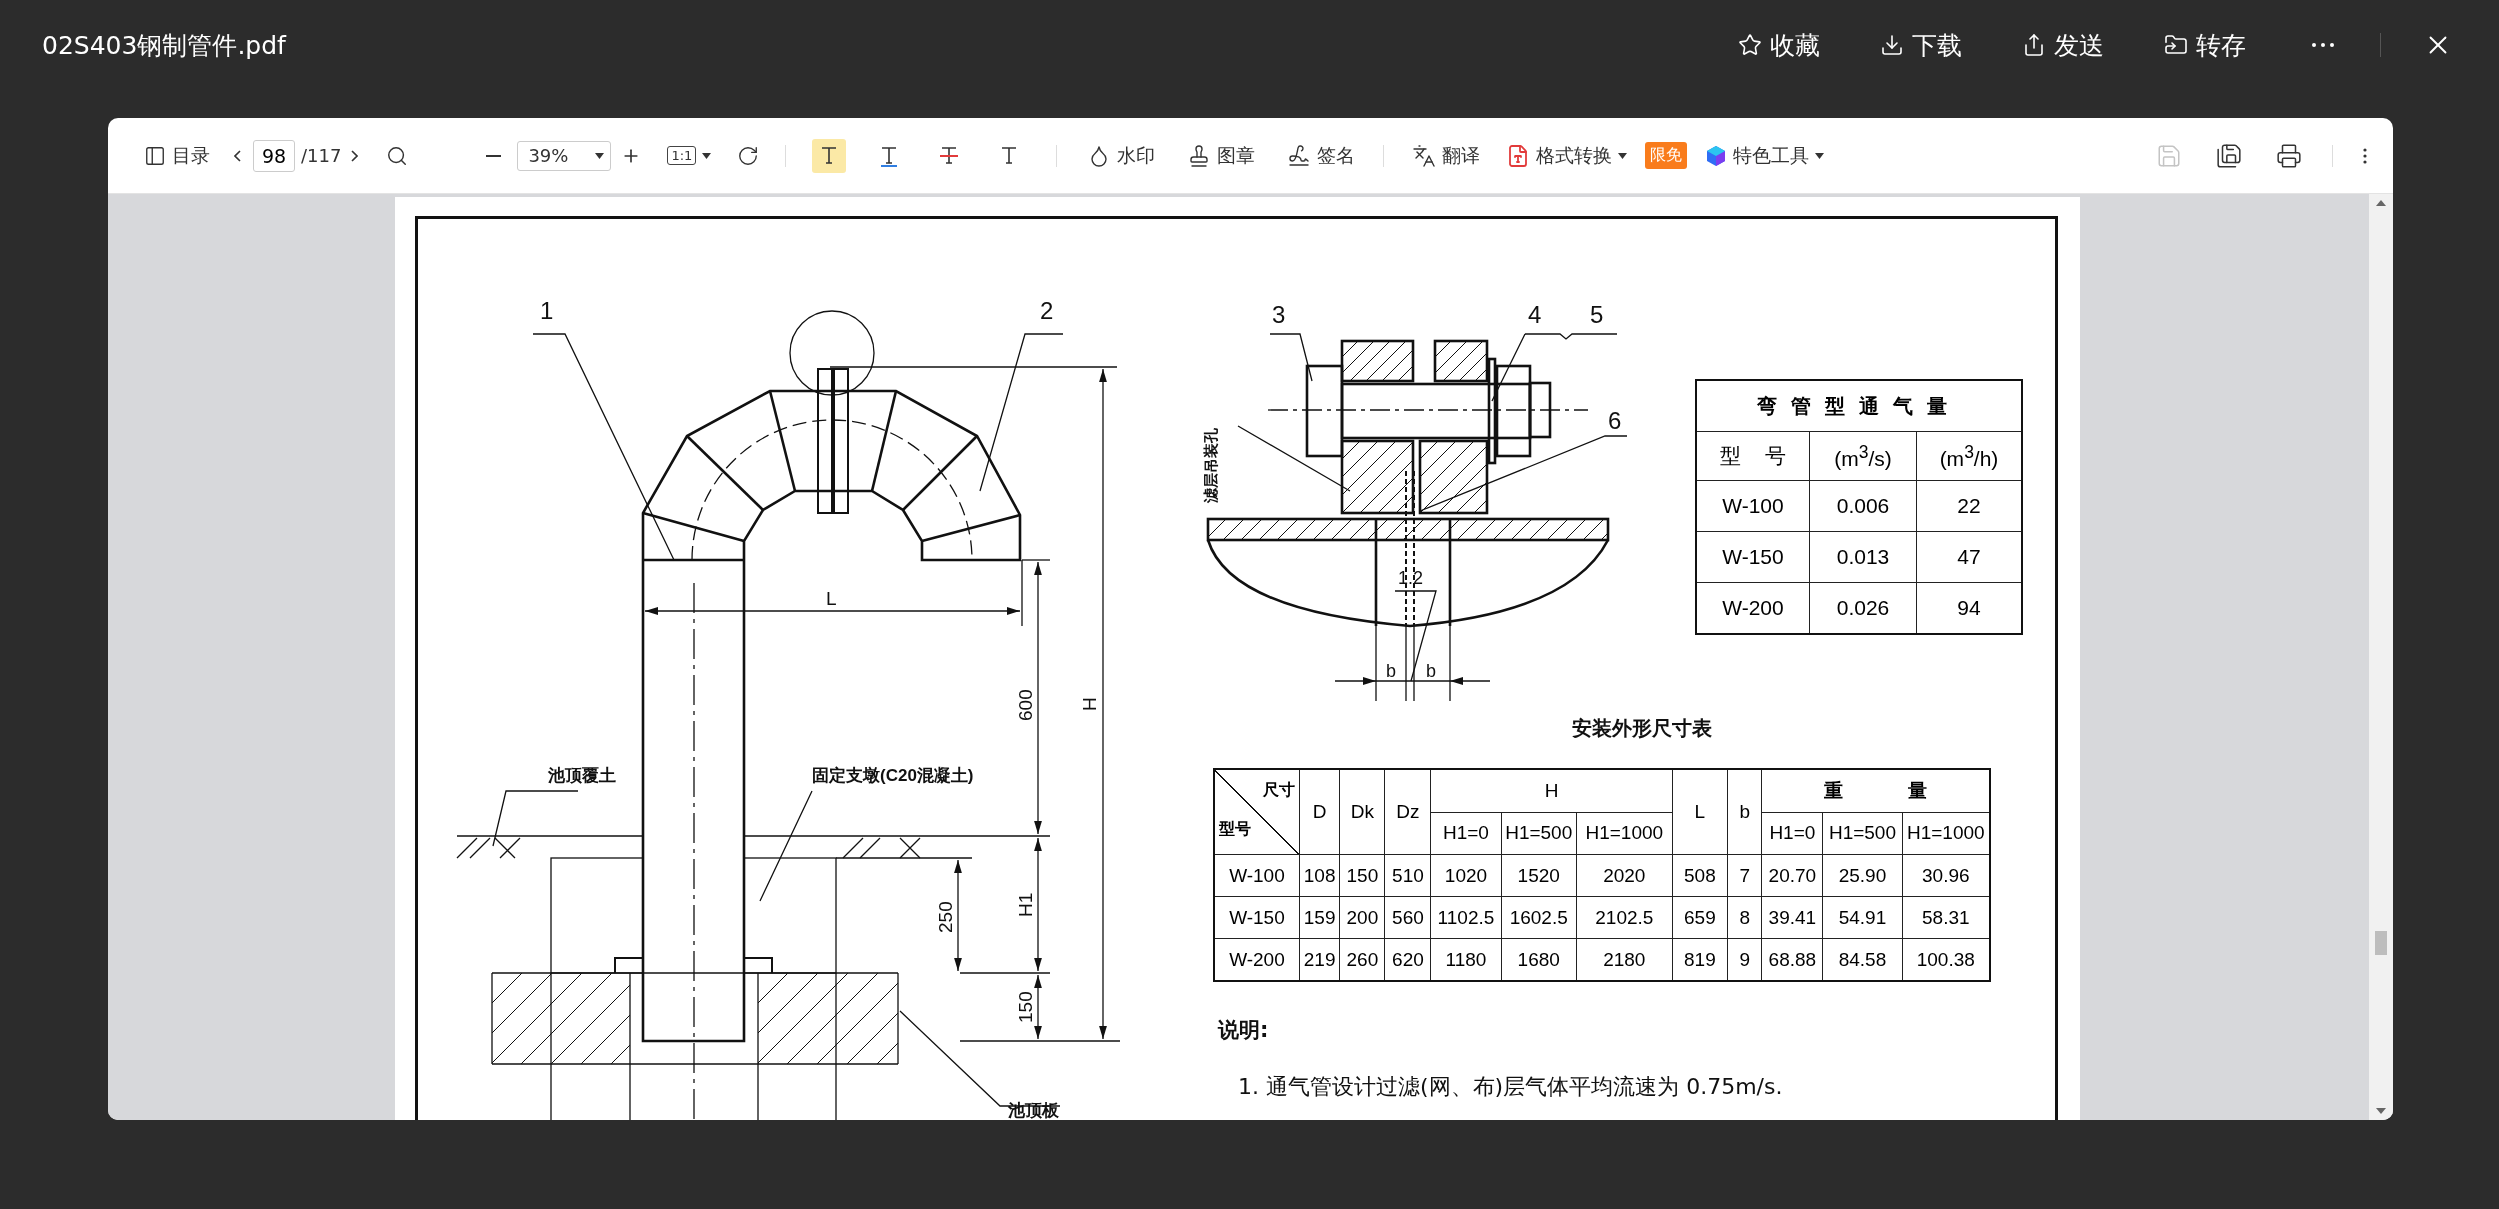 This screenshot has width=2499, height=1209. What do you see at coordinates (1319, 917) in the screenshot?
I see `table-cell: 159` at bounding box center [1319, 917].